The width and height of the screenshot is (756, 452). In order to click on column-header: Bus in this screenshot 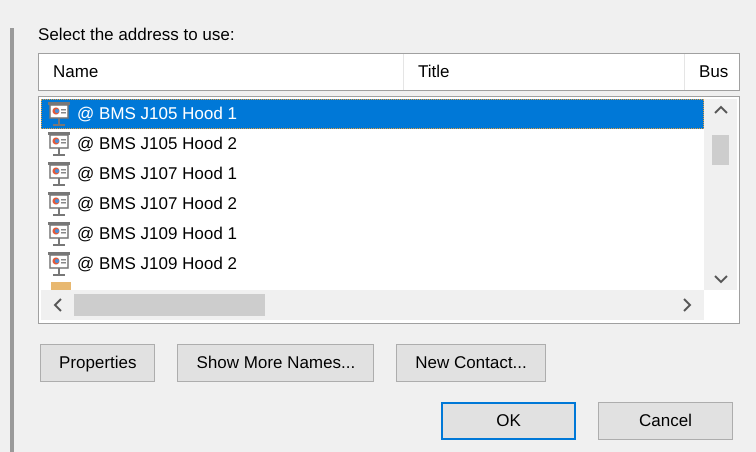, I will do `click(712, 72)`.